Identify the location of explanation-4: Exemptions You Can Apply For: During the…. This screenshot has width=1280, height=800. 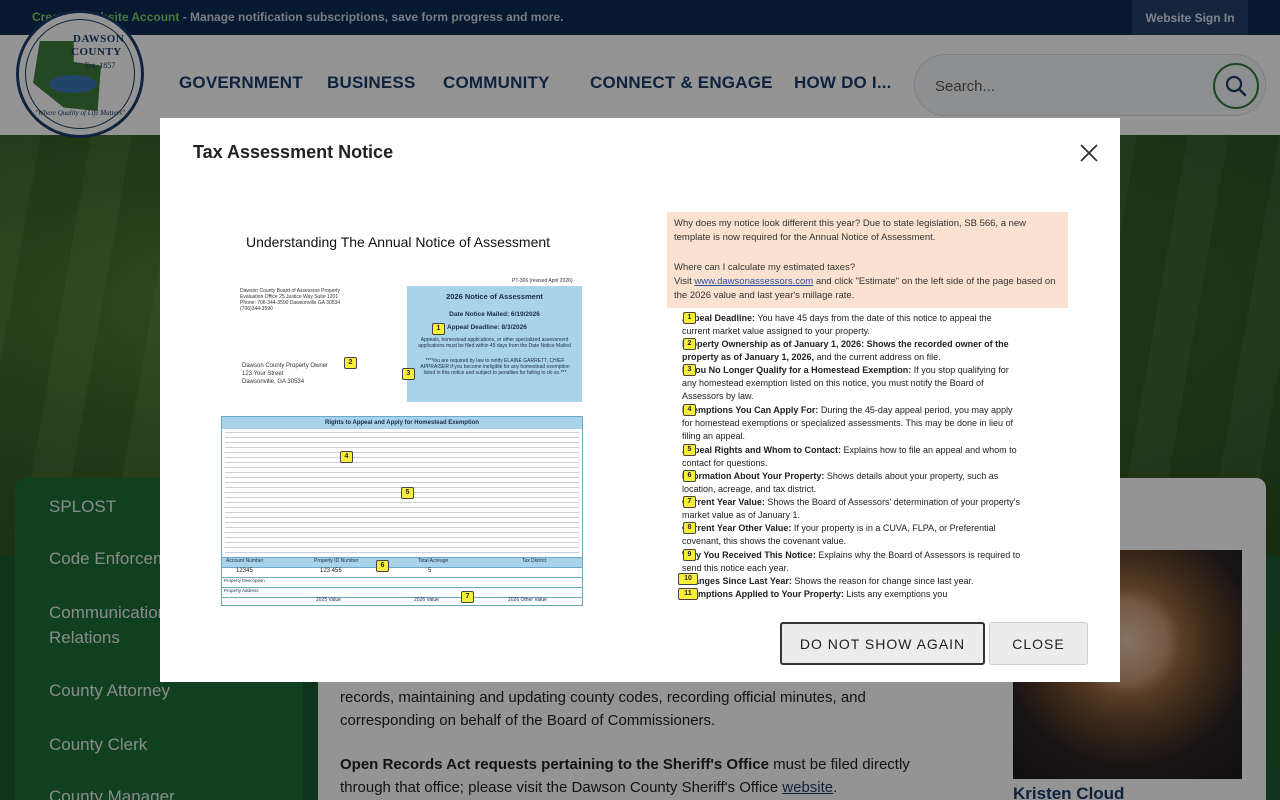
(852, 423).